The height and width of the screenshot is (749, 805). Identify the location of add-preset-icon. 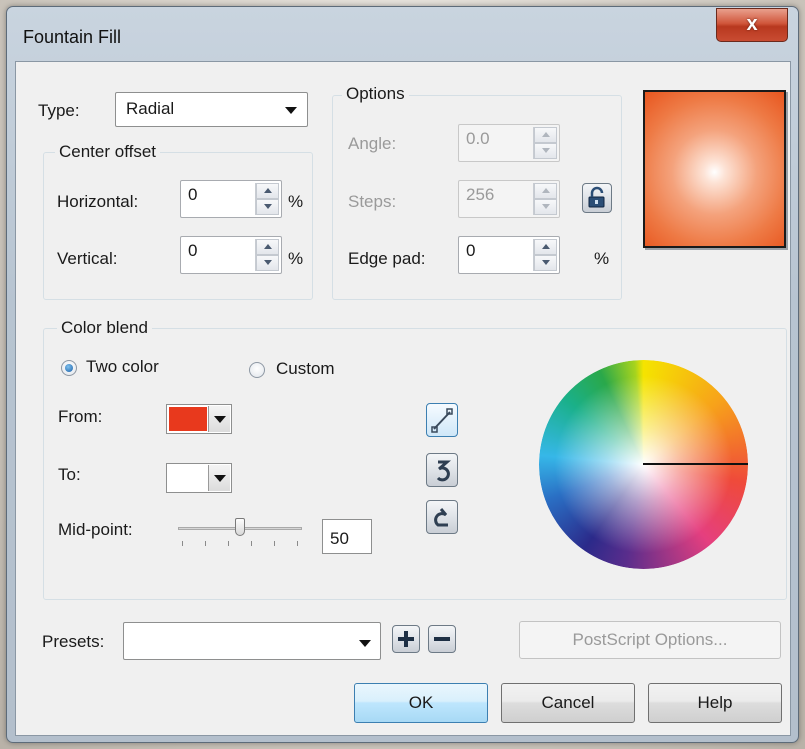
(406, 639).